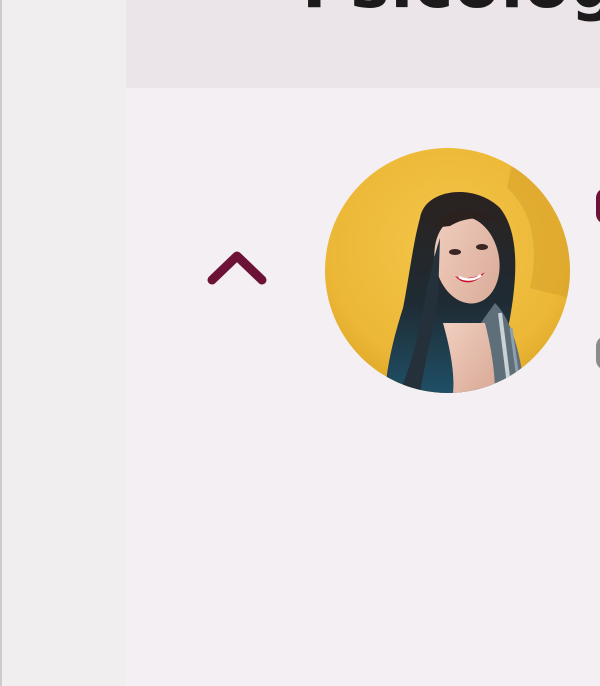 The width and height of the screenshot is (600, 686). Describe the element at coordinates (598, 206) in the screenshot. I see `carousel-next-indicator` at that location.